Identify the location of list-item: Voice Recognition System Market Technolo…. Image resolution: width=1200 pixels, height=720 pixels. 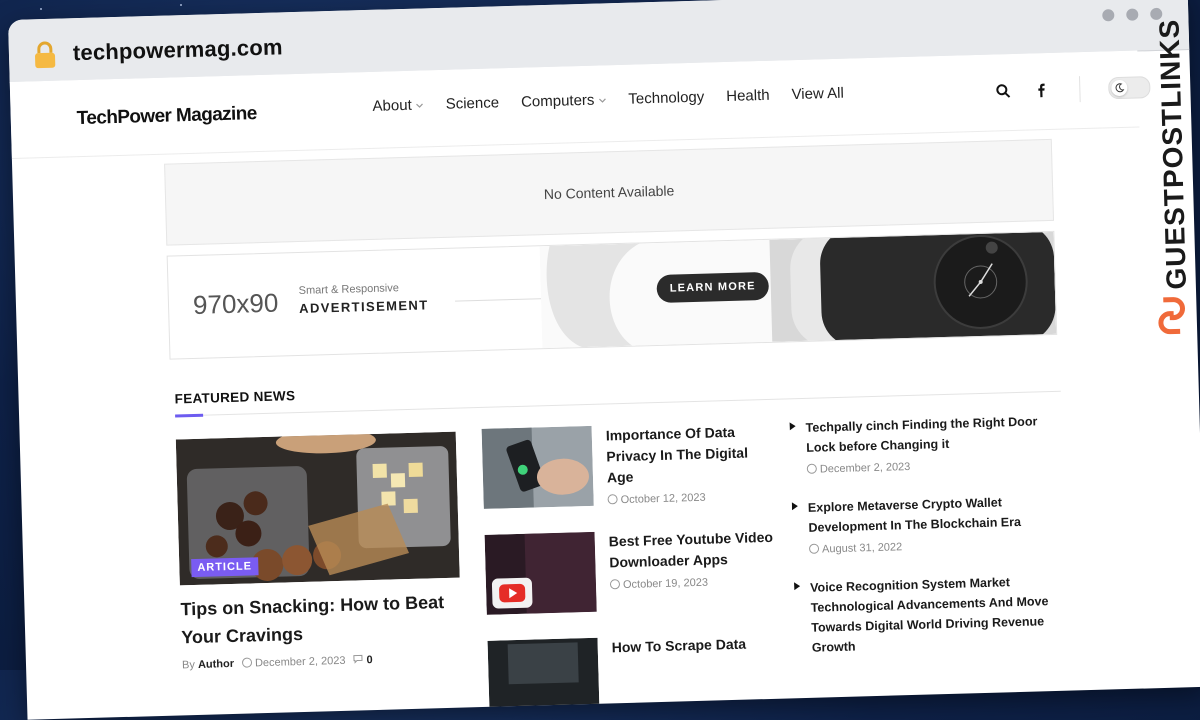
(928, 620).